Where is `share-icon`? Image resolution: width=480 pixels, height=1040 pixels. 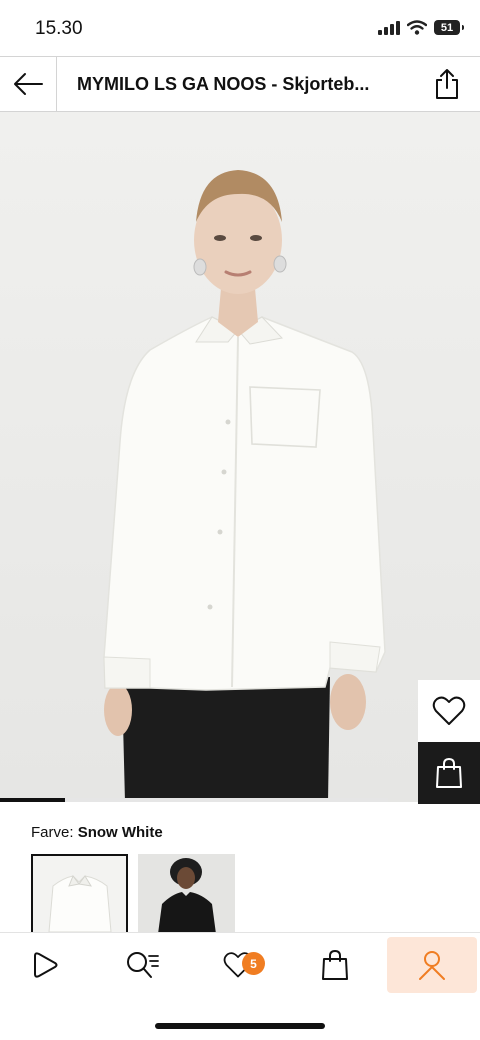 share-icon is located at coordinates (447, 84).